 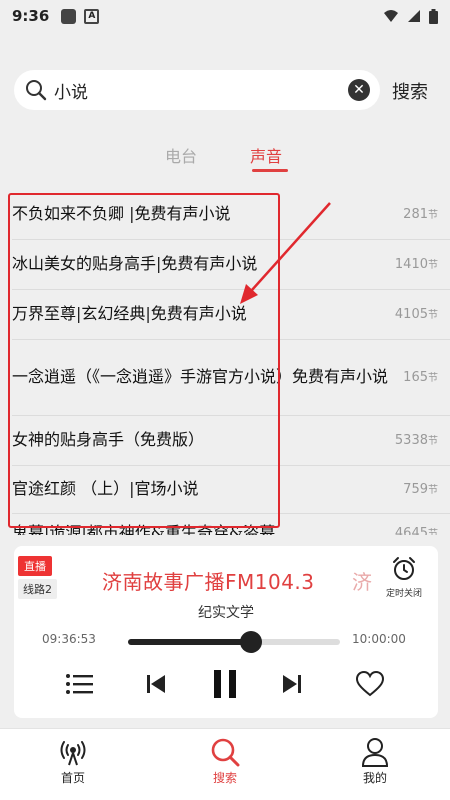 I want to click on station-title: 济南故事广播FM104.3, so click(x=208, y=582).